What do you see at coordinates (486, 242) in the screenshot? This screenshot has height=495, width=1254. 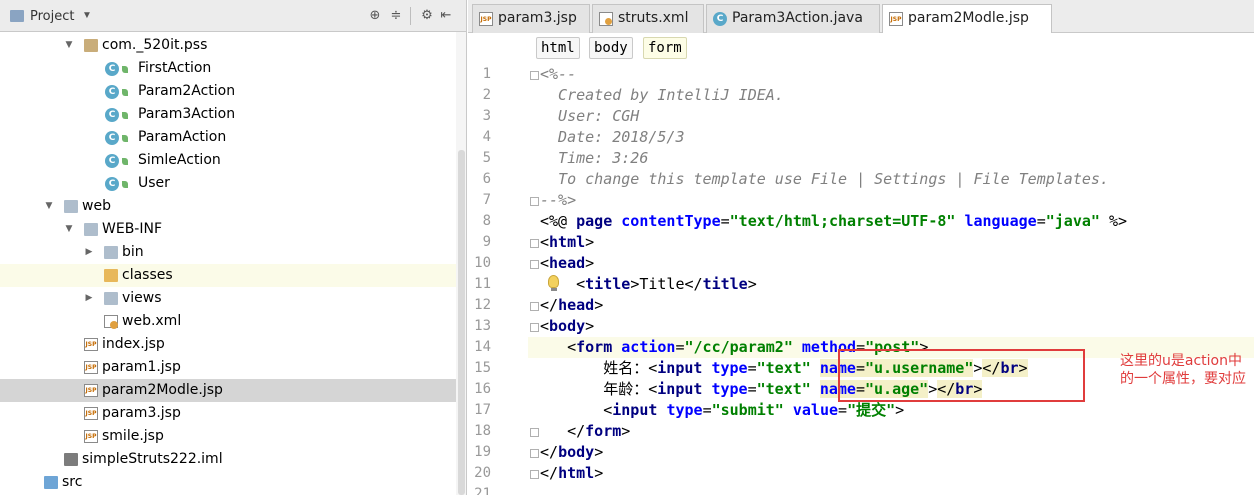 I see `line-number: 9` at bounding box center [486, 242].